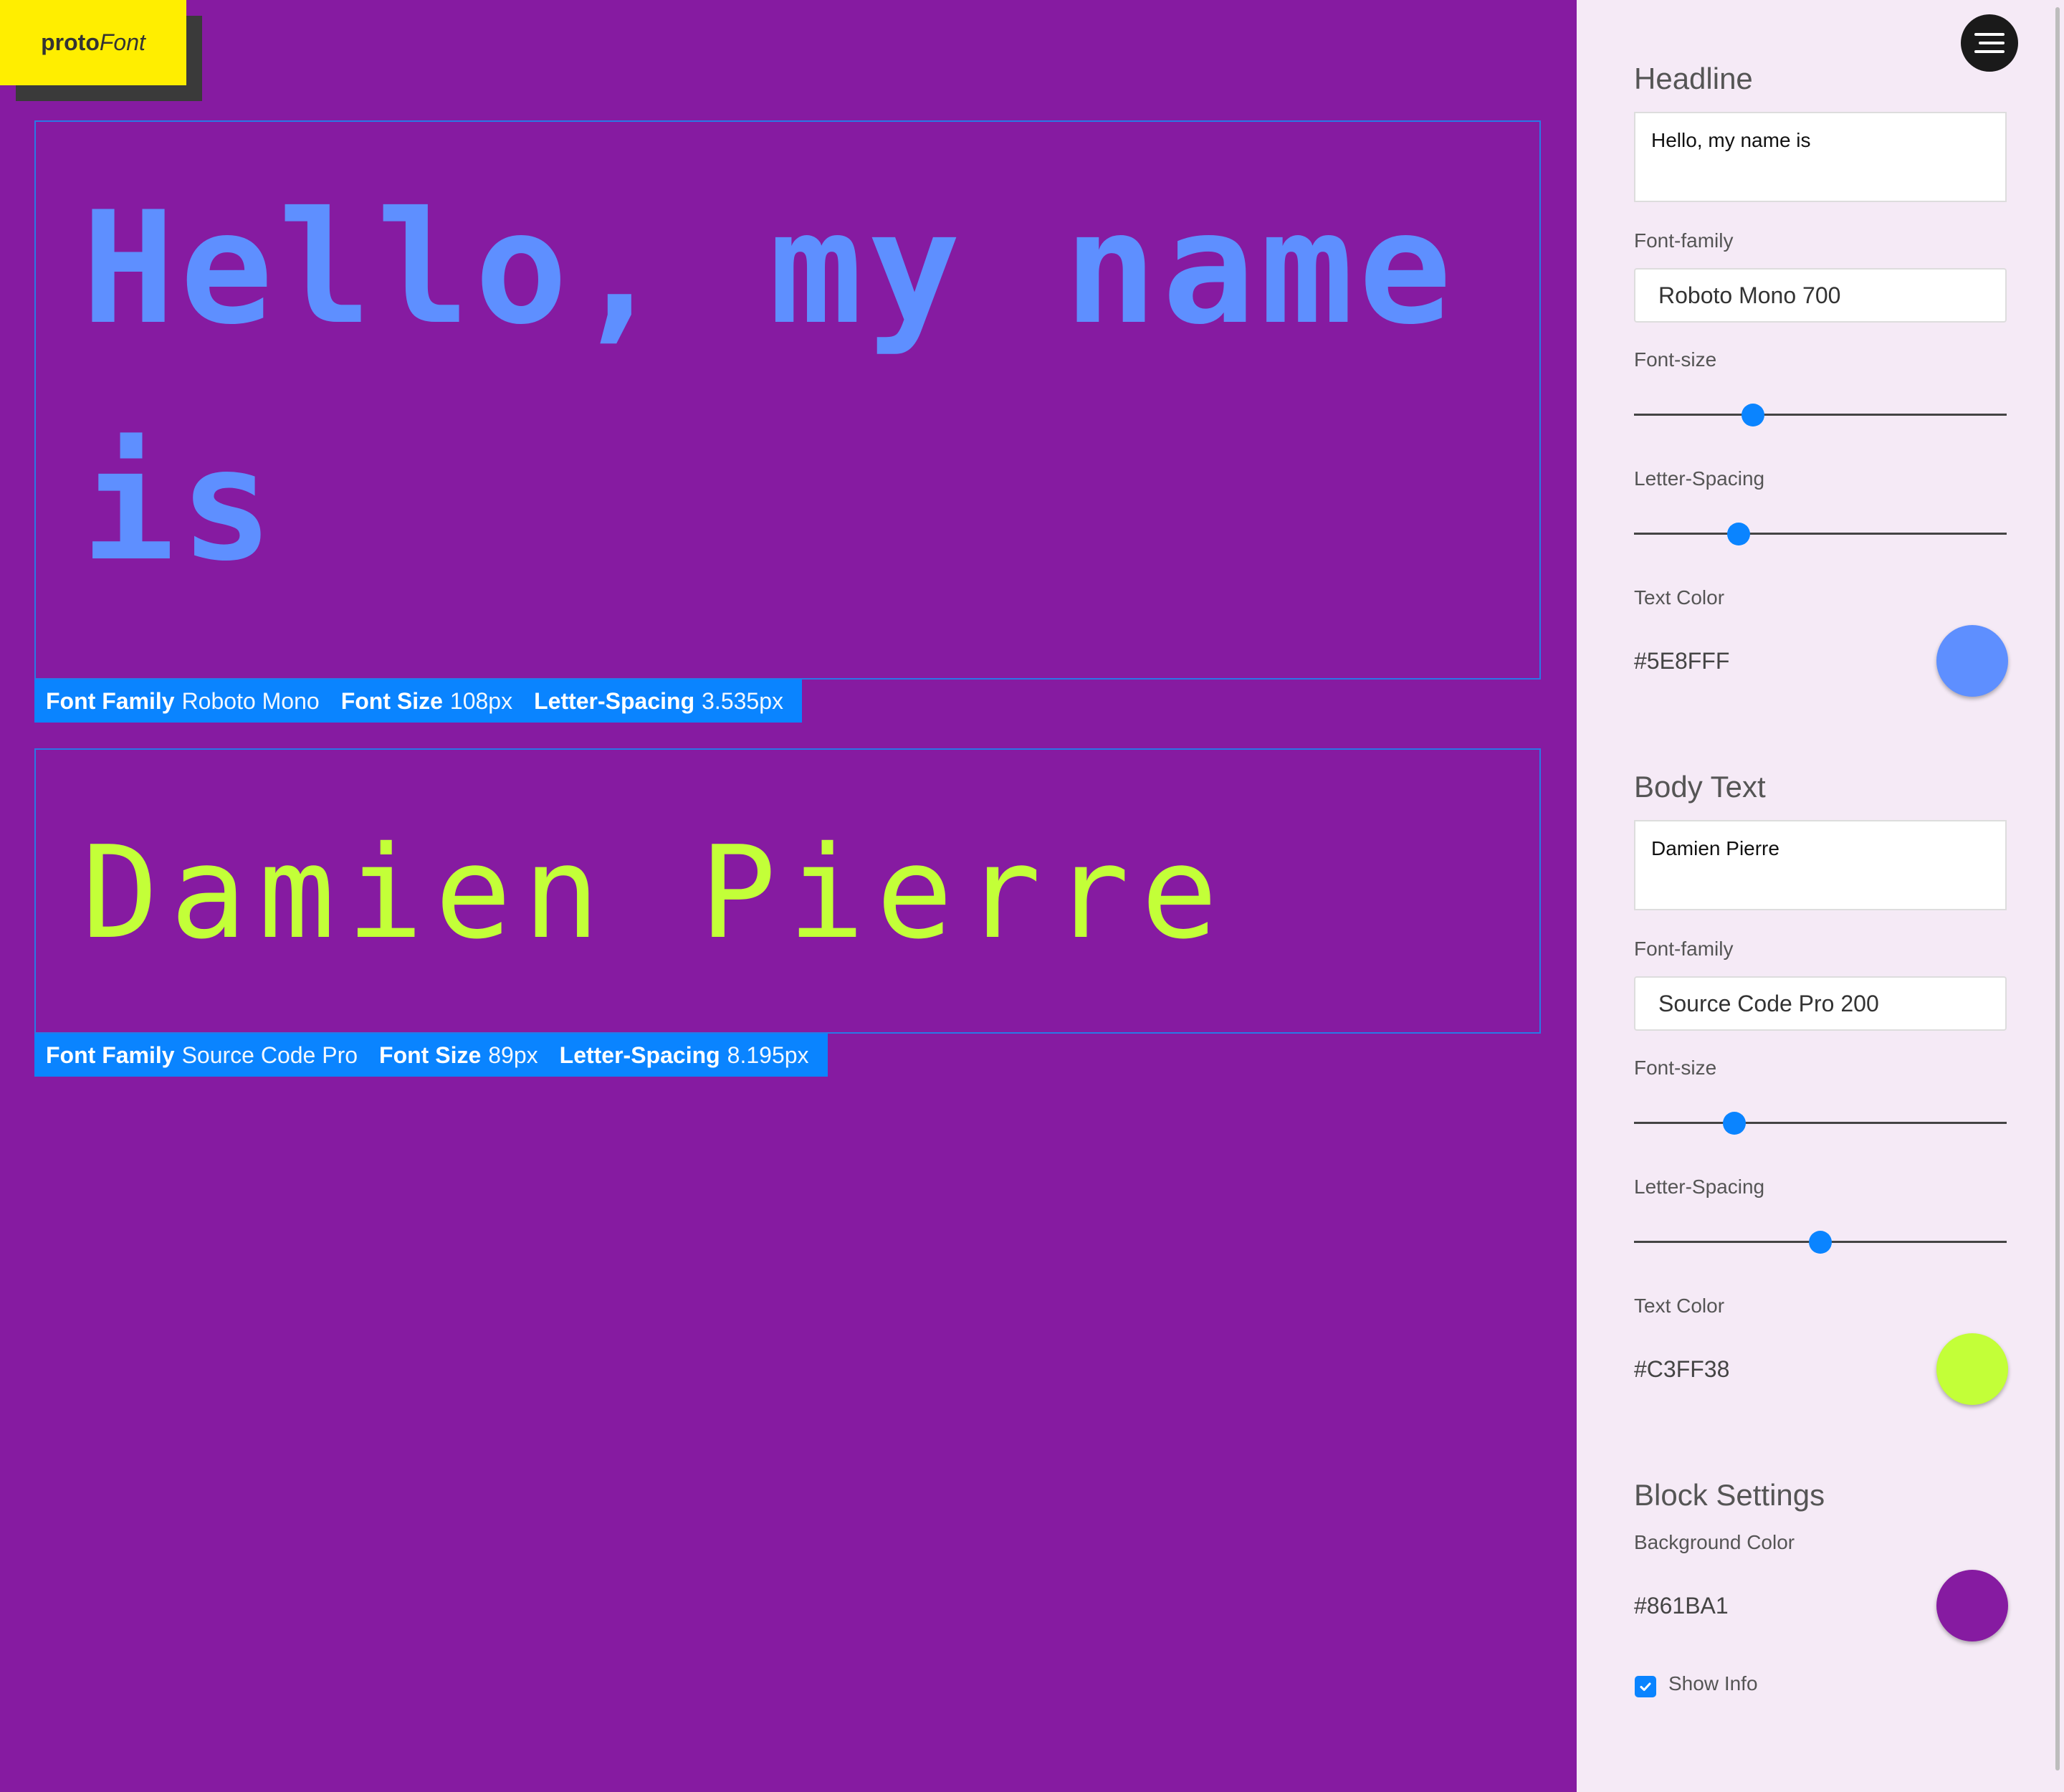  What do you see at coordinates (1820, 157) in the screenshot?
I see `headline-text-input: Hello, my name is` at bounding box center [1820, 157].